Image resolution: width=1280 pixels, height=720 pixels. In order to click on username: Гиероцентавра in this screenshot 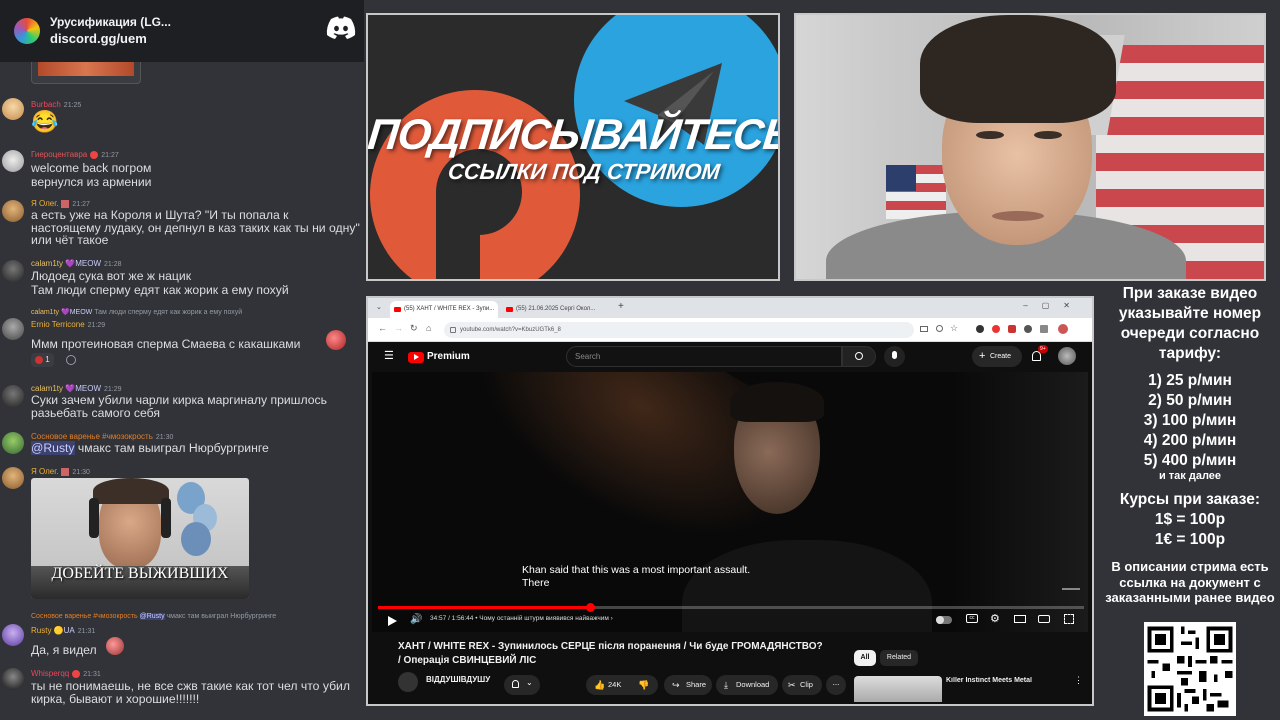, I will do `click(59, 154)`.